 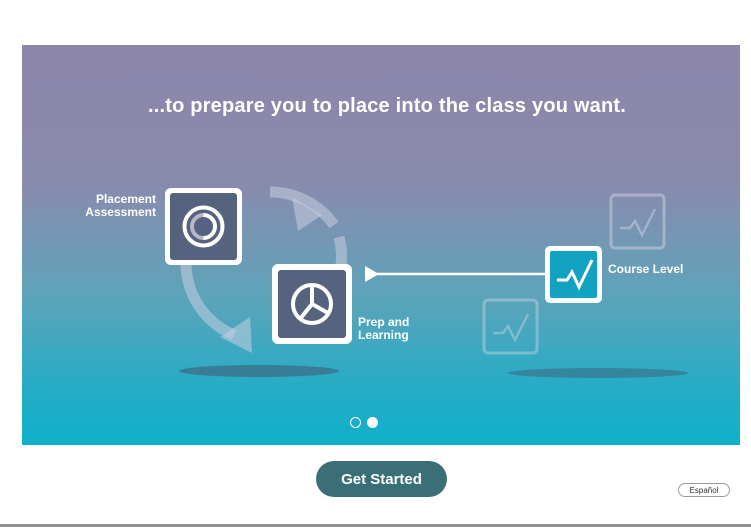 I want to click on course-level-icon, so click(x=573, y=274).